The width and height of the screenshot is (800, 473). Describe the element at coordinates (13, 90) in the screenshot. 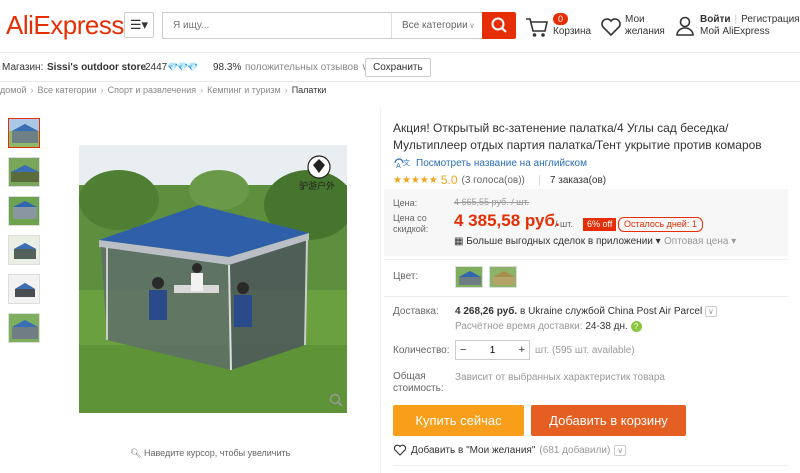

I see `breadcrumb-home: домой` at that location.